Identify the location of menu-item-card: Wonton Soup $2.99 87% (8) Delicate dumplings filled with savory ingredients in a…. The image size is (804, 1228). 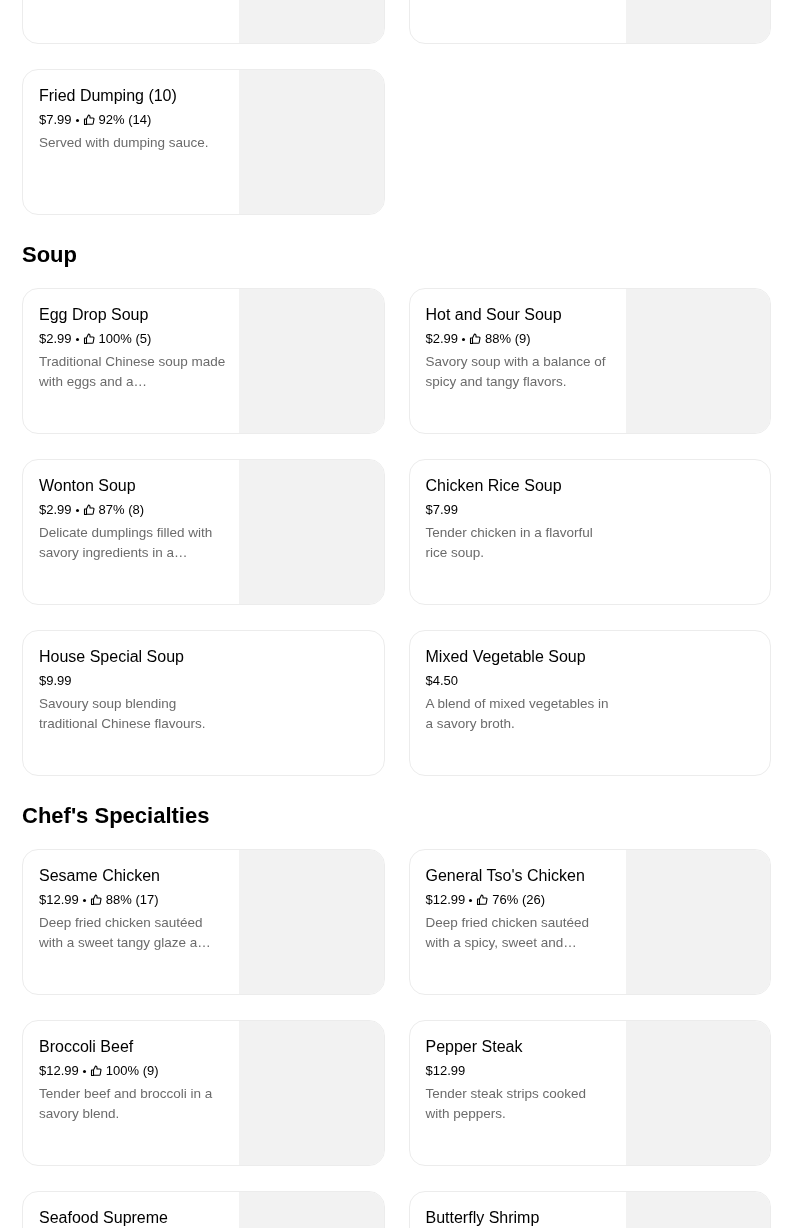
(203, 532).